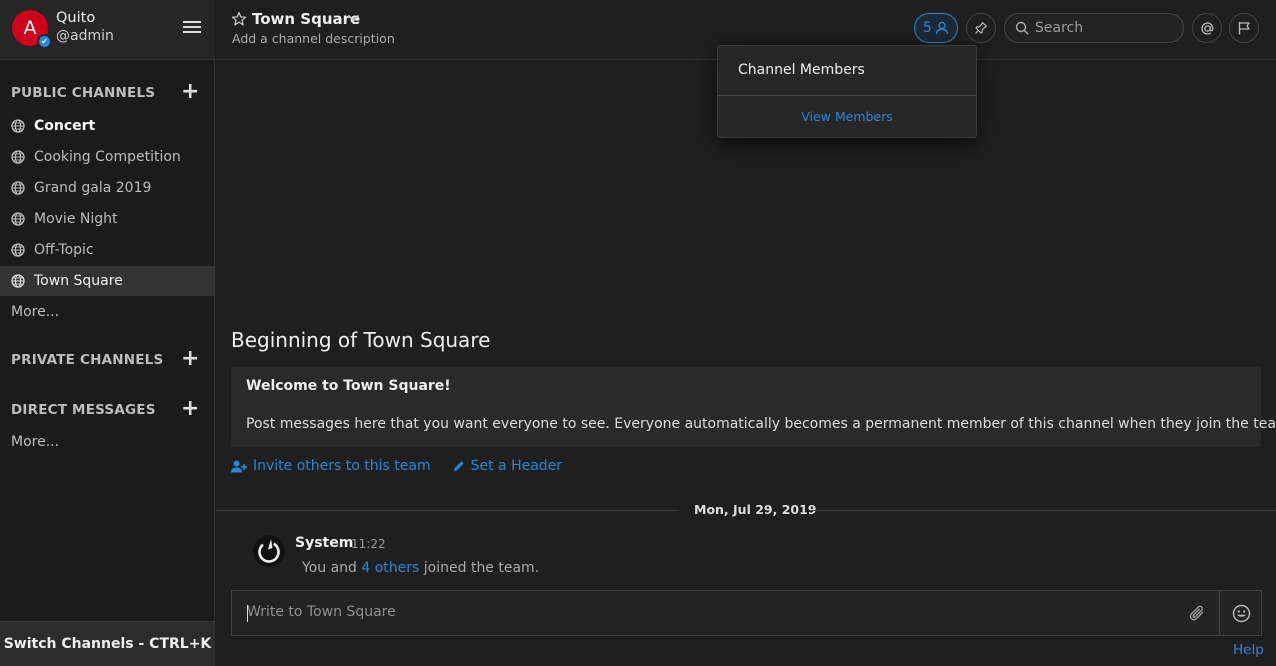 Image resolution: width=1276 pixels, height=666 pixels. I want to click on sidebar-item-town-square: Town Square, so click(107, 281).